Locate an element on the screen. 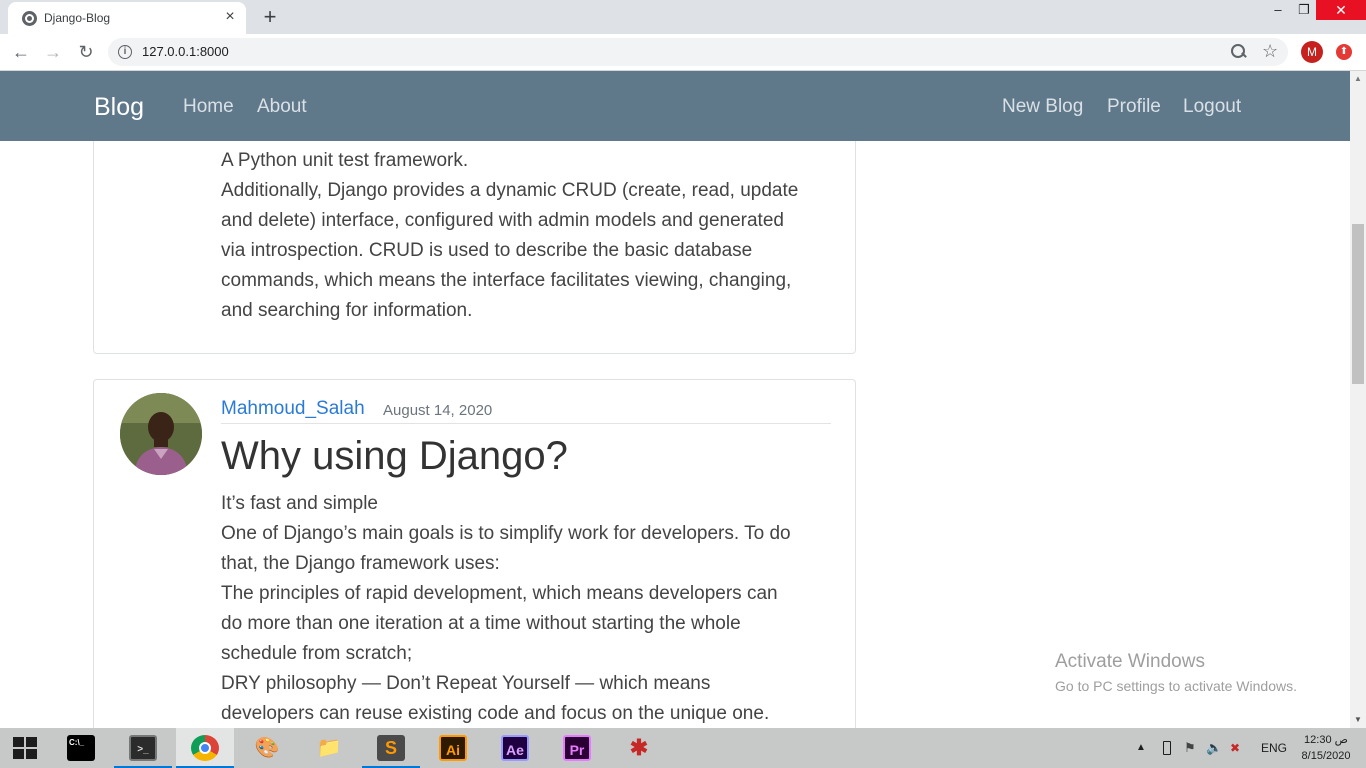 This screenshot has height=768, width=1366. show-hidden-icons-chevron-icon: ▲ is located at coordinates (1141, 748).